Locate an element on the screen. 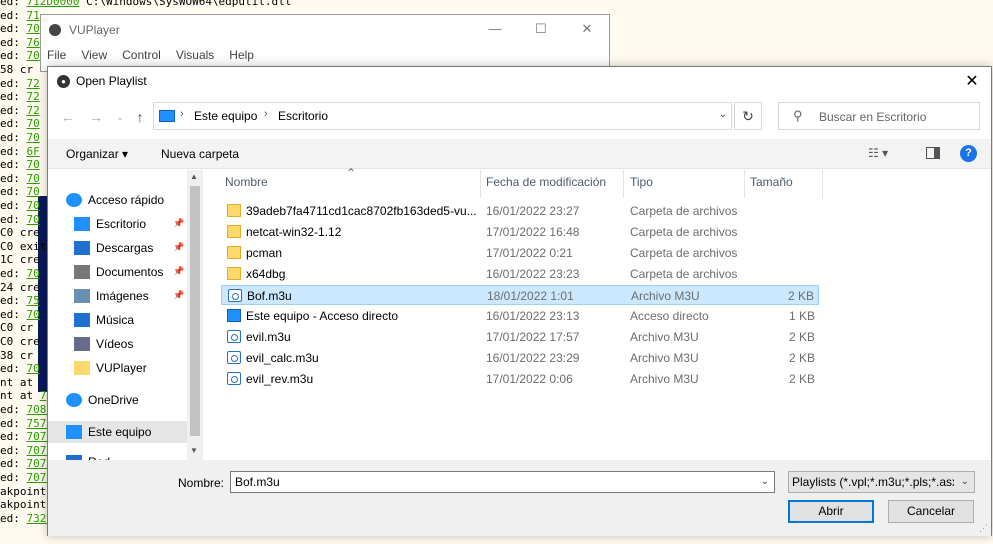 This screenshot has height=544, width=993. log-line: 58 cr is located at coordinates (16, 70).